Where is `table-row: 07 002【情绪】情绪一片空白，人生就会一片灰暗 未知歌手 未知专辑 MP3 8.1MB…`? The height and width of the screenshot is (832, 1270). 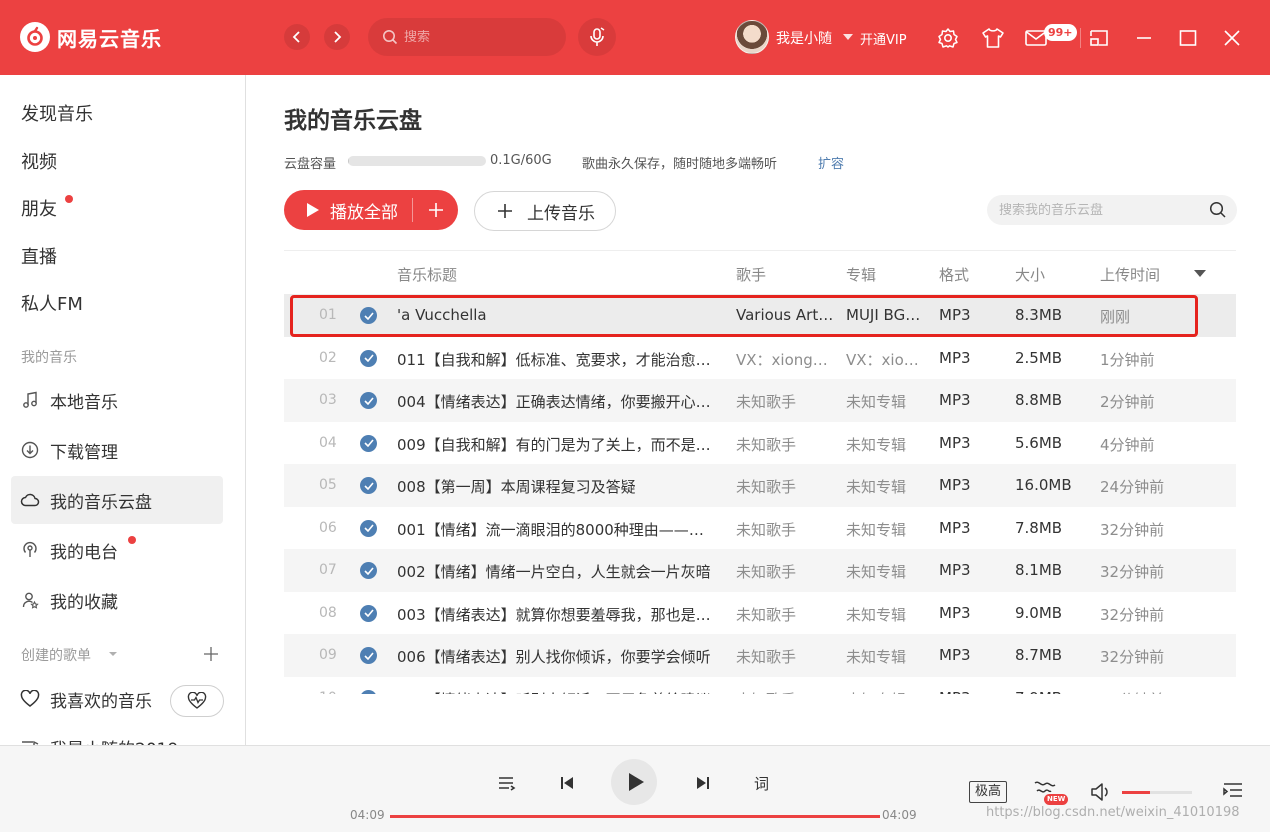 table-row: 07 002【情绪】情绪一片空白，人生就会一片灰暗 未知歌手 未知专辑 MP3 8.1MB… is located at coordinates (760, 570).